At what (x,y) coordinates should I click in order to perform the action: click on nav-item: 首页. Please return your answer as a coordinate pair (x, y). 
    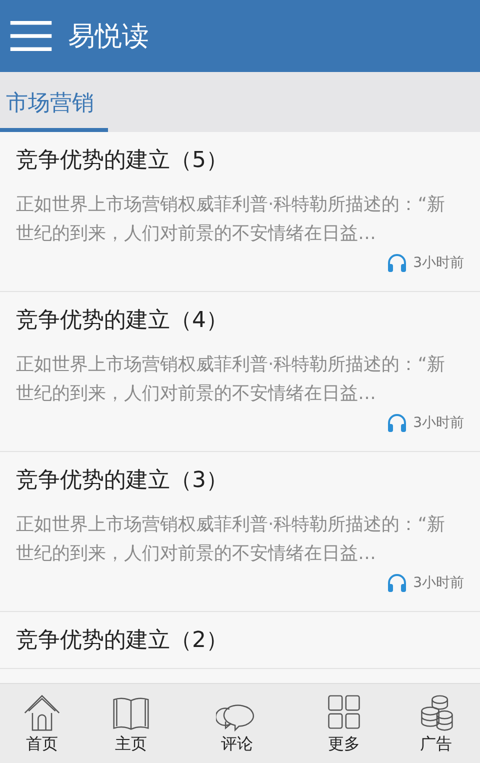
    Looking at the image, I should click on (42, 723).